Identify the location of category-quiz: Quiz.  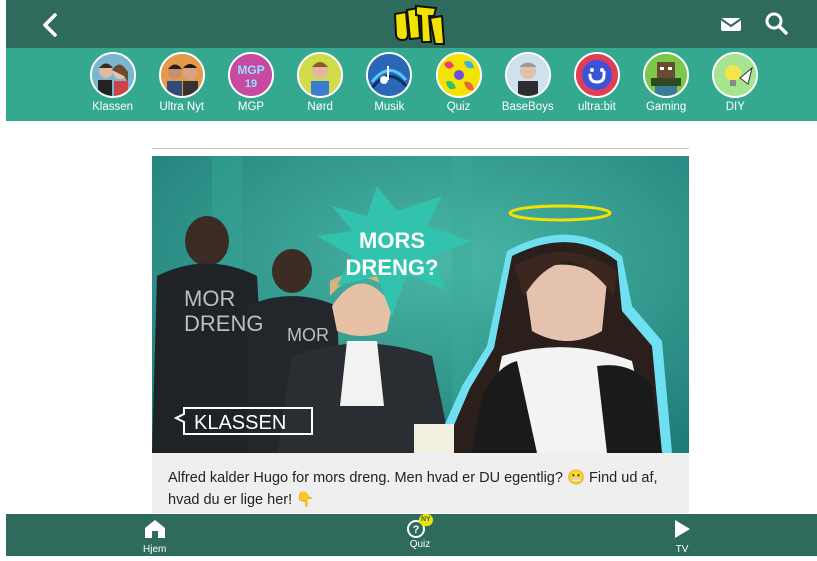
(458, 82).